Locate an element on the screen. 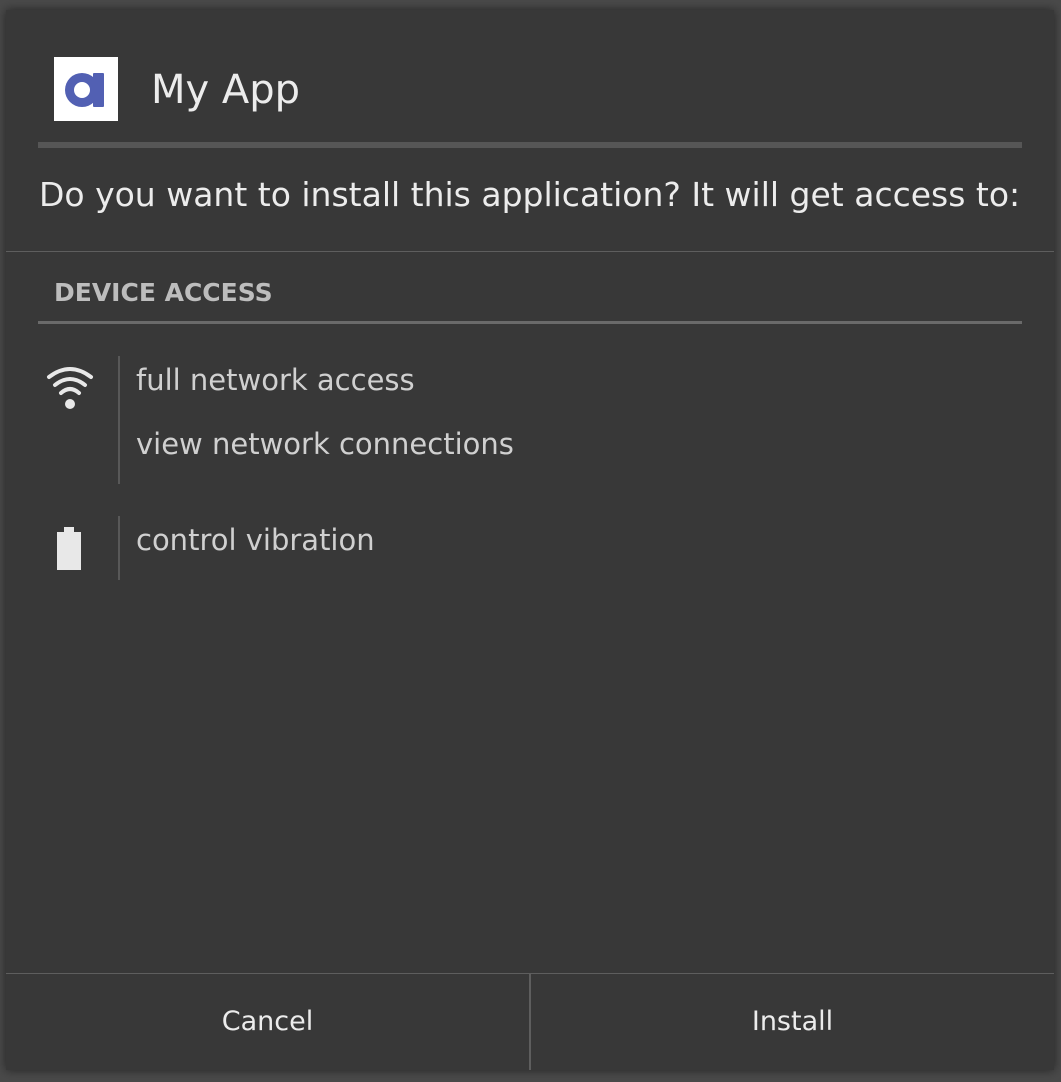  wifi-icon is located at coordinates (70, 391).